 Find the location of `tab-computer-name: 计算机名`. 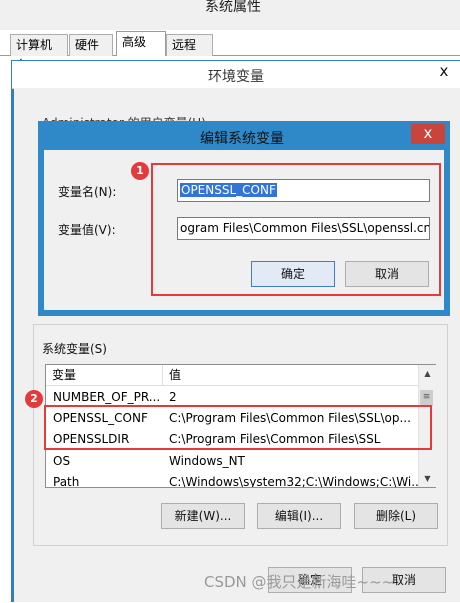

tab-computer-name: 计算机名 is located at coordinates (39, 53).